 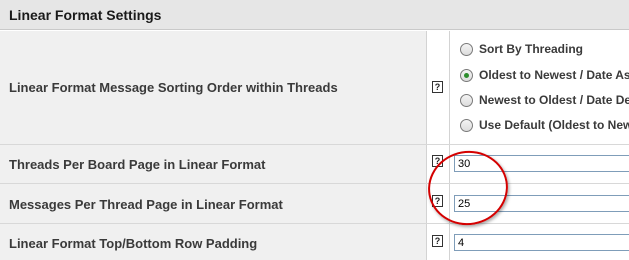 I want to click on messages-per-page-input, so click(x=541, y=203).